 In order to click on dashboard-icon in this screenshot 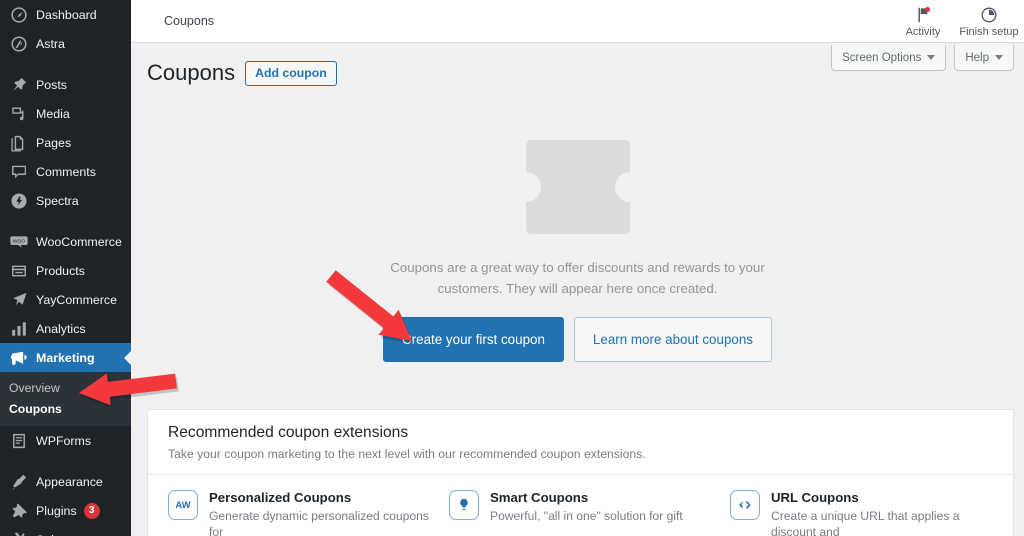, I will do `click(19, 15)`.